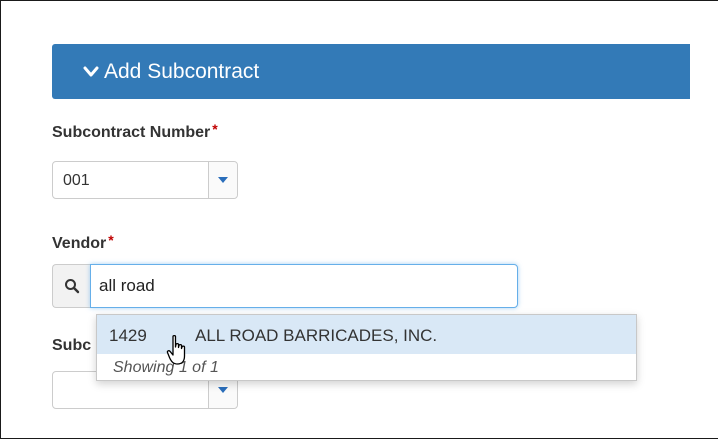  I want to click on subcontract-number-value: 001, so click(76, 180).